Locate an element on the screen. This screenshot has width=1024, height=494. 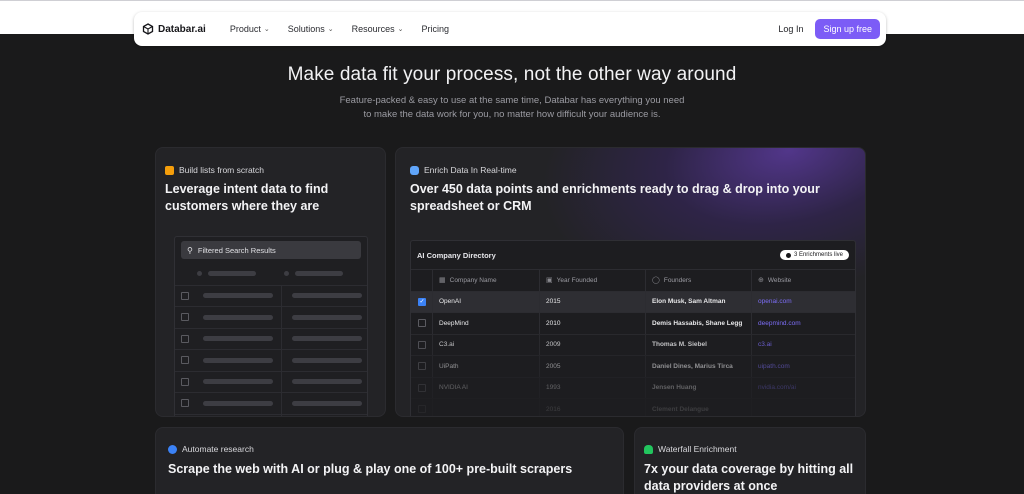
signup-button: Sign up free is located at coordinates (847, 29).